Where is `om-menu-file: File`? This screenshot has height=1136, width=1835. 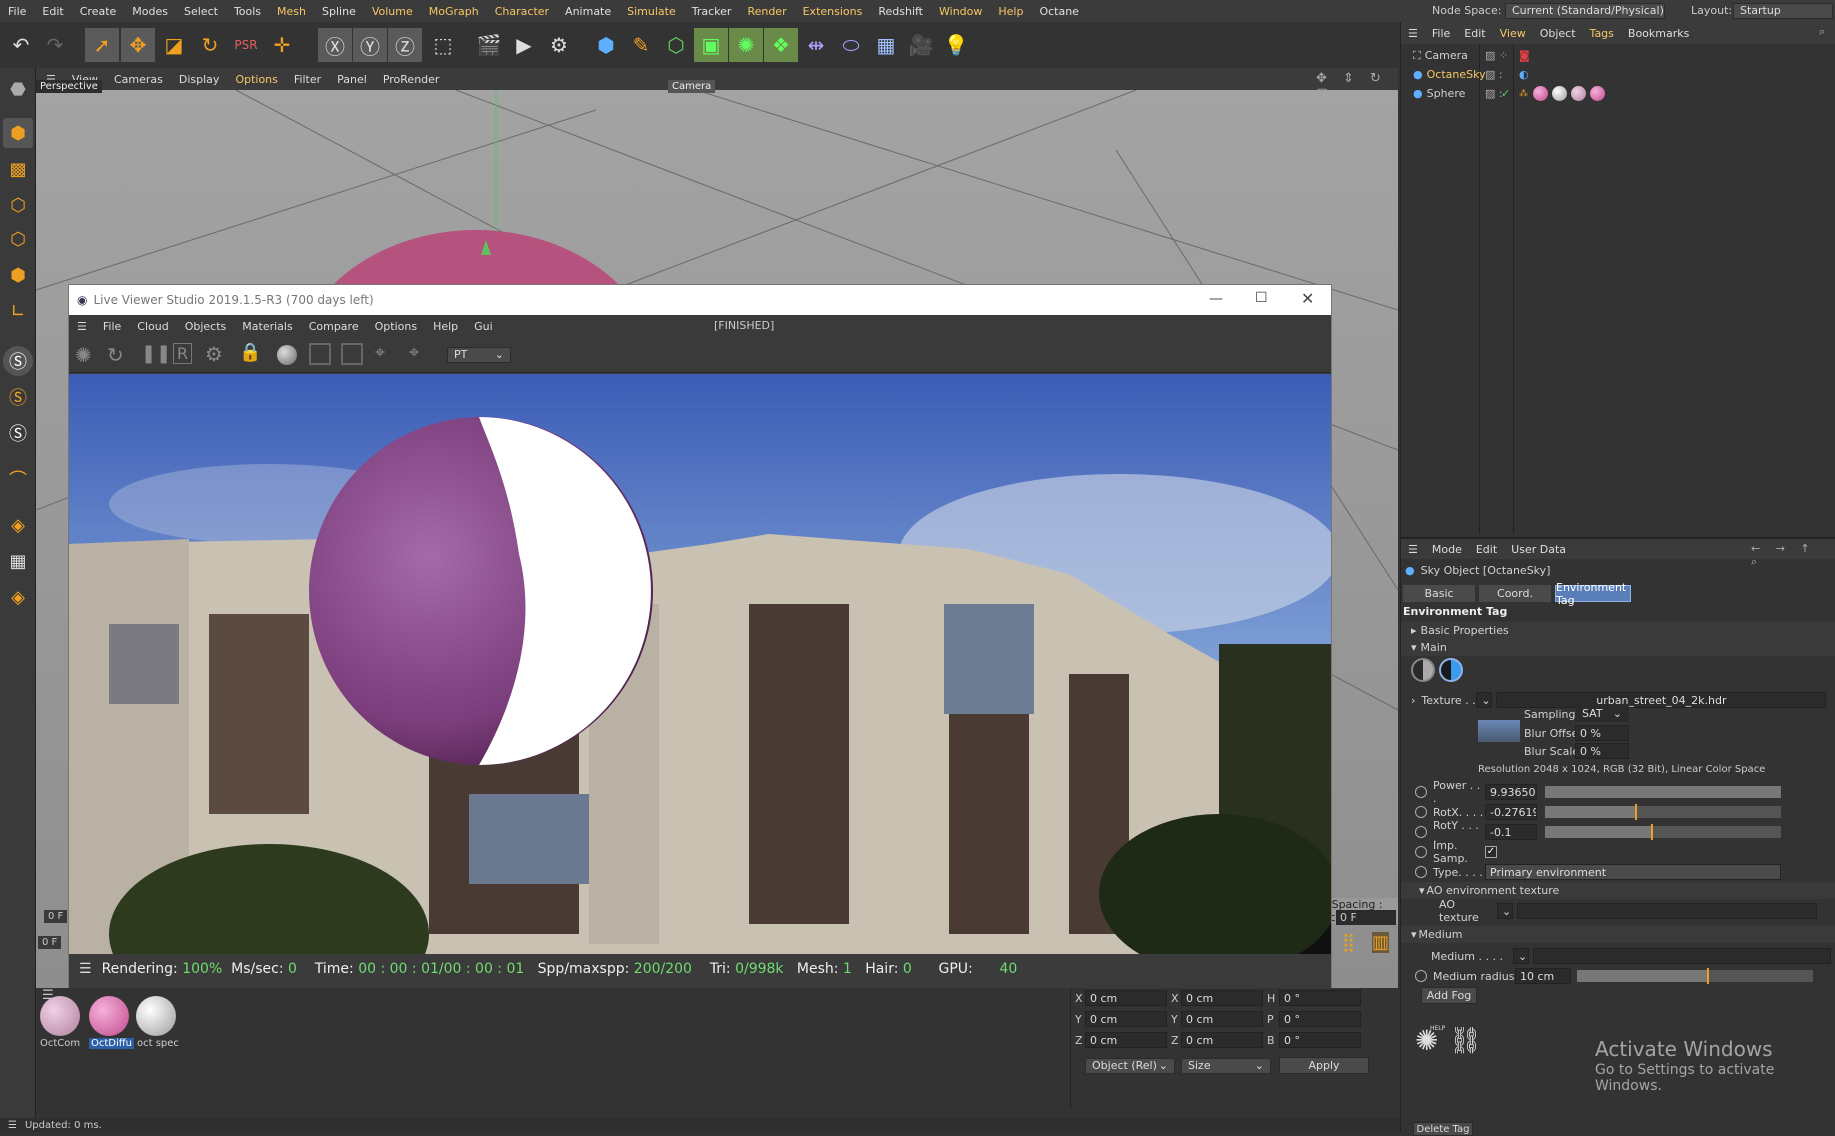 om-menu-file: File is located at coordinates (1441, 33).